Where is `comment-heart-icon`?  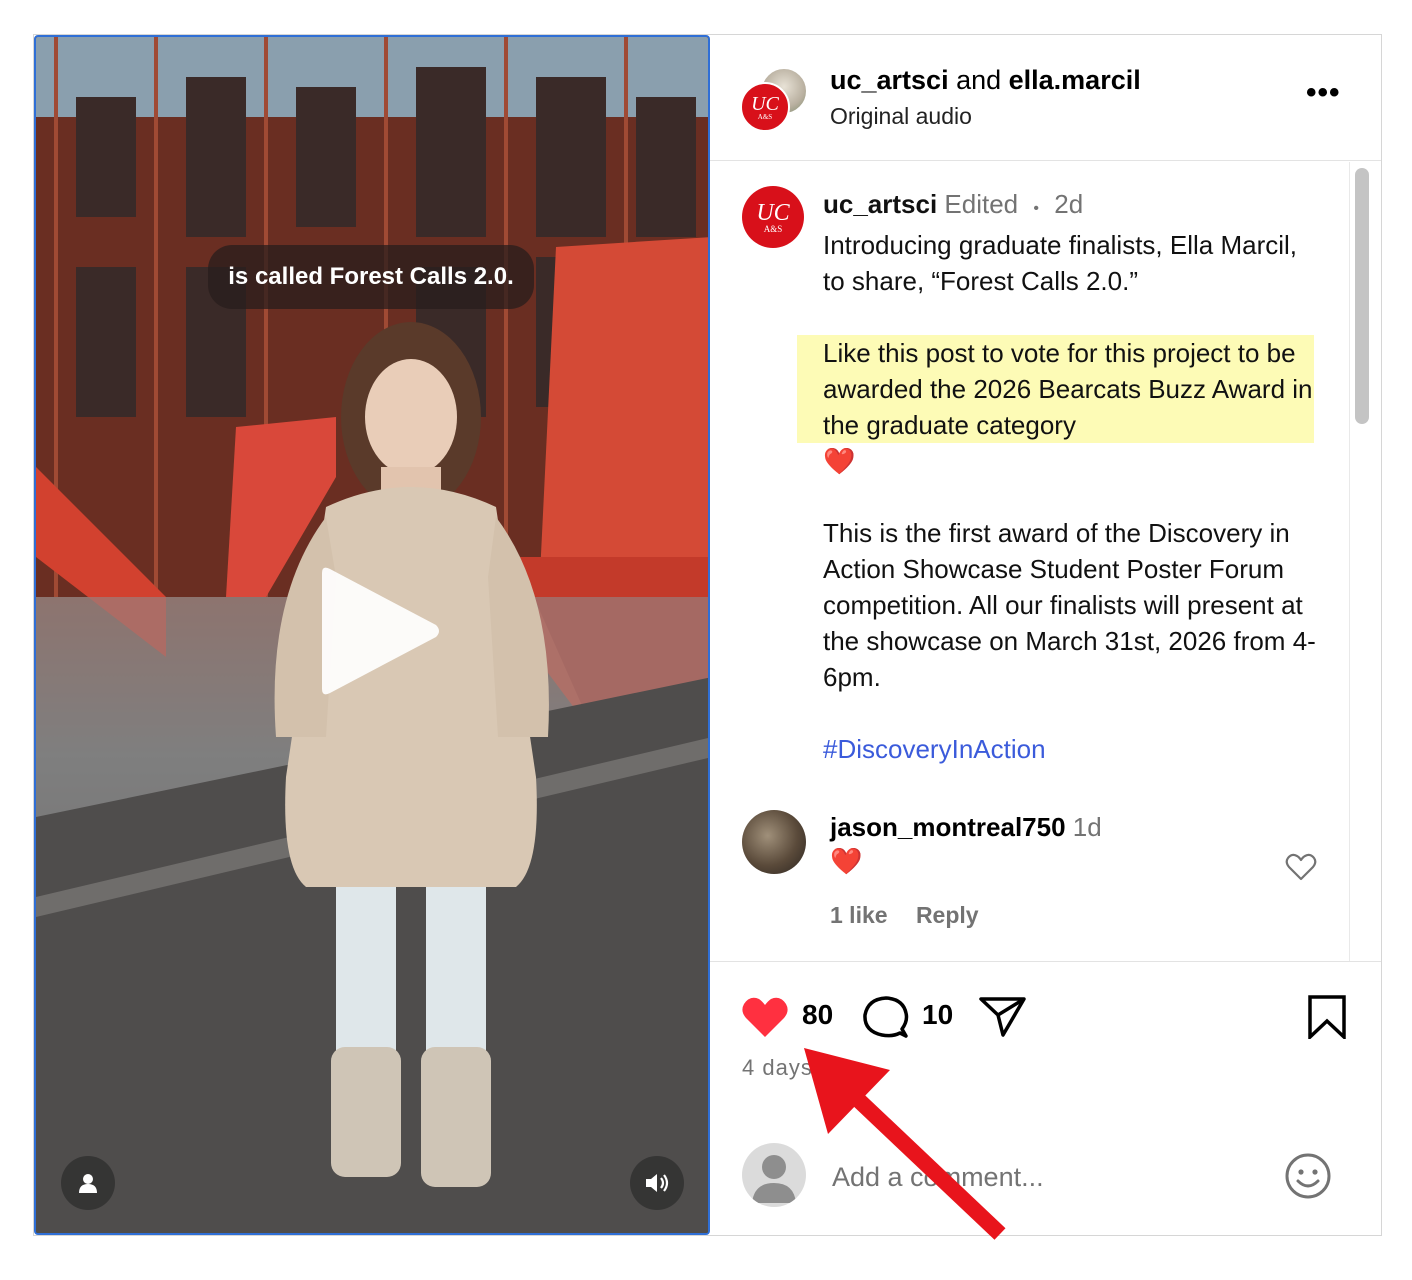
comment-heart-icon is located at coordinates (1301, 867).